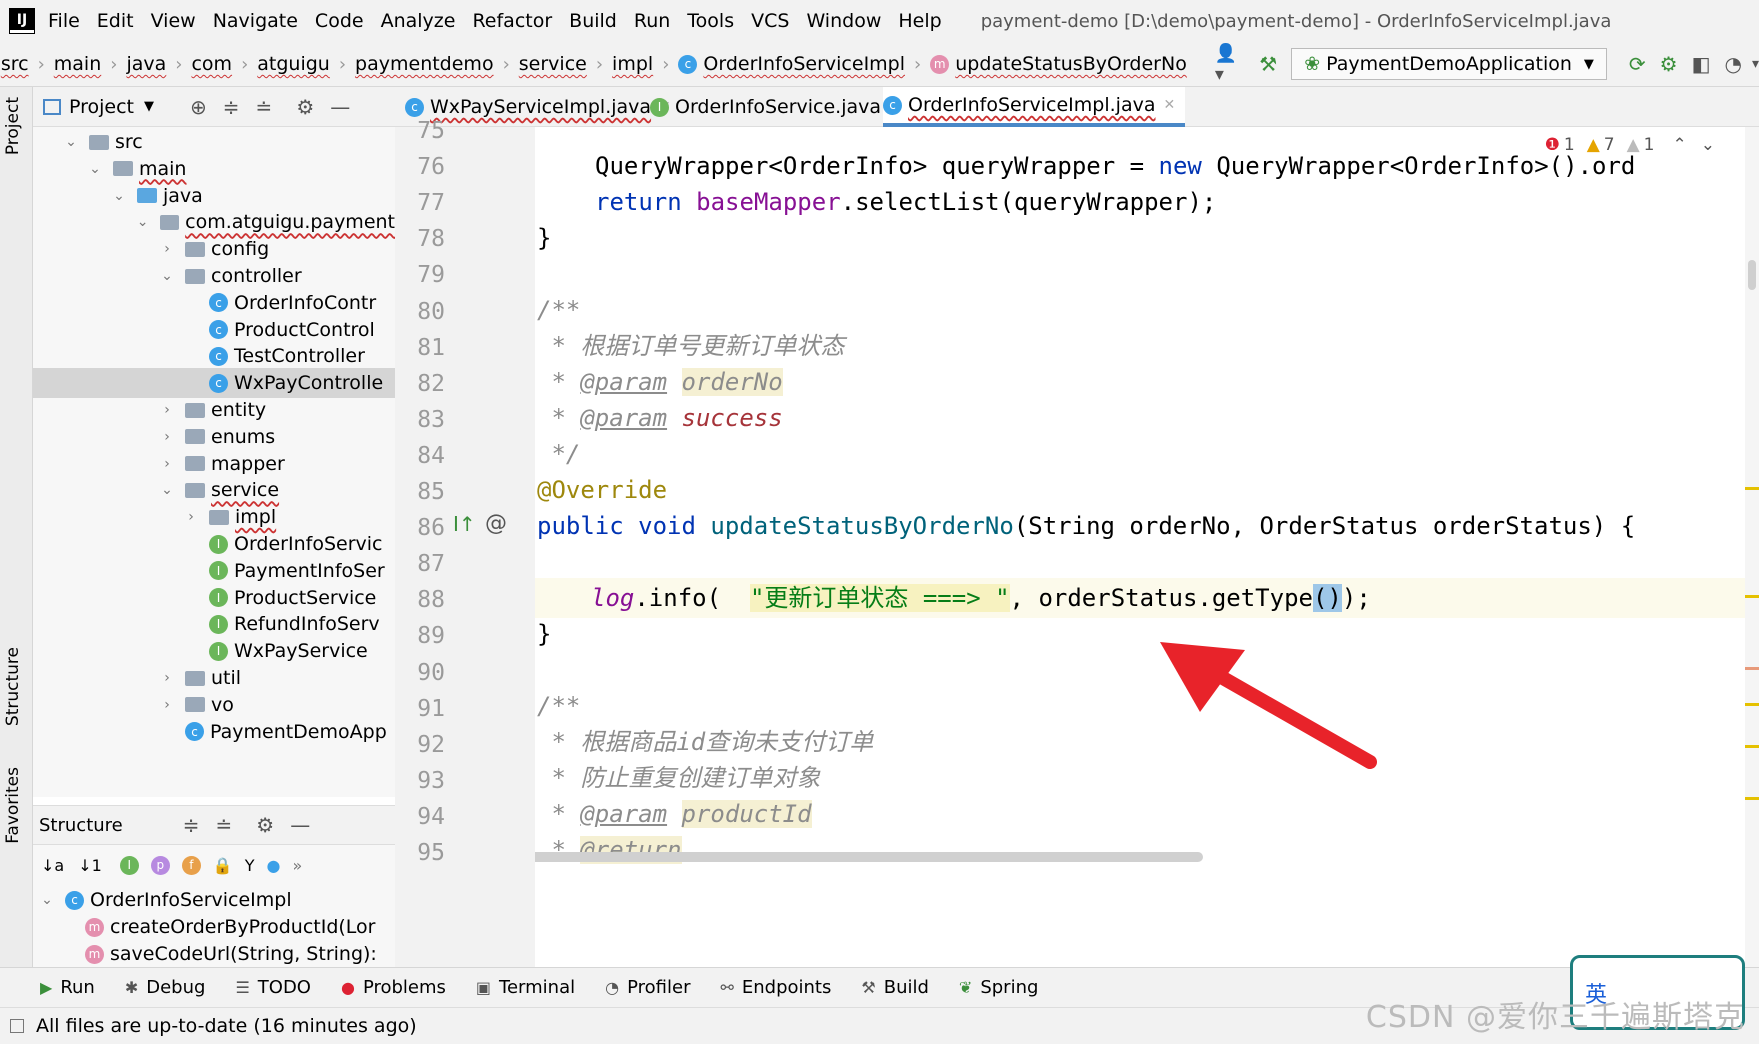 The width and height of the screenshot is (1759, 1044). Describe the element at coordinates (1701, 64) in the screenshot. I see `coverage-icon: ◧` at that location.